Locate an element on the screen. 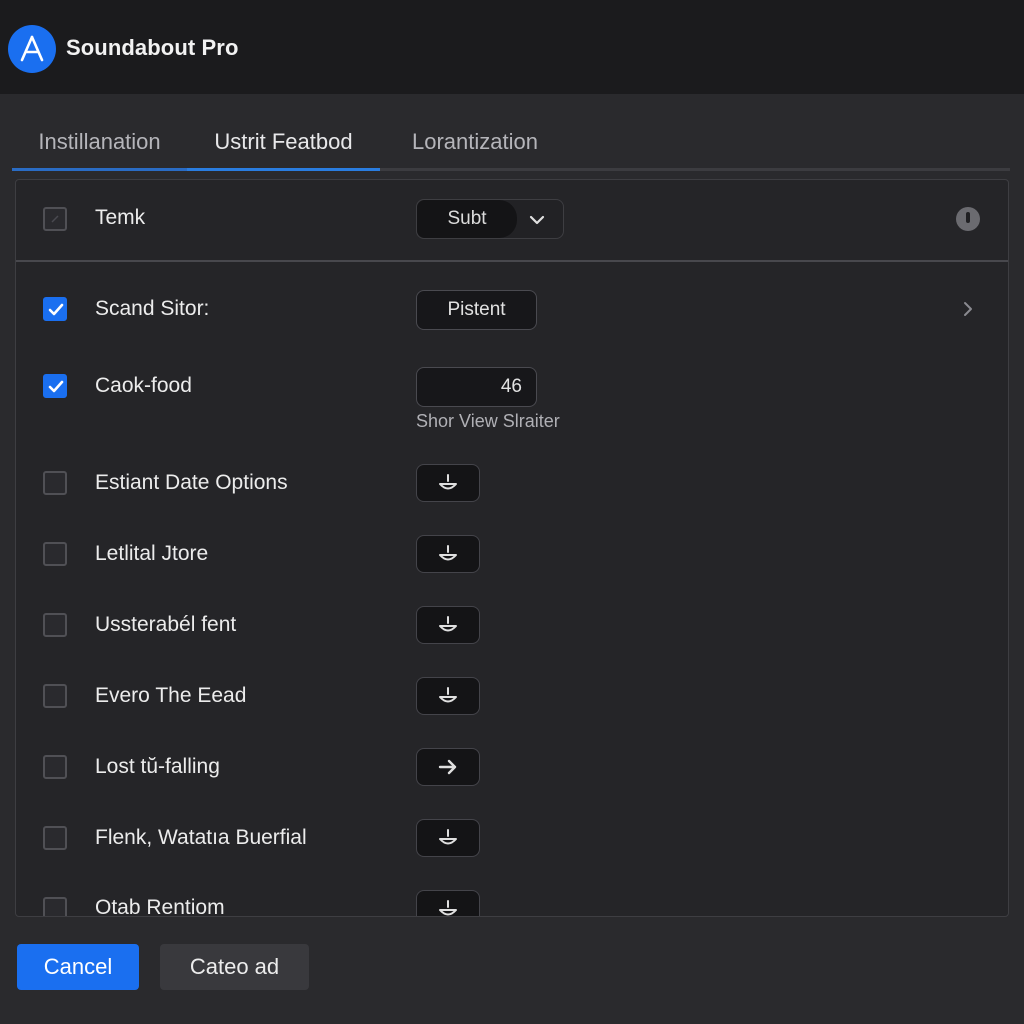 This screenshot has width=1024, height=1024. chevron-down-icon is located at coordinates (537, 220).